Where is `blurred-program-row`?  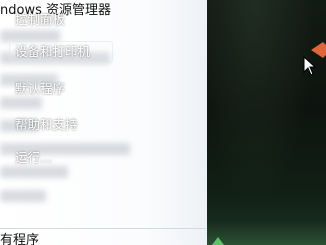 blurred-program-row is located at coordinates (23, 196).